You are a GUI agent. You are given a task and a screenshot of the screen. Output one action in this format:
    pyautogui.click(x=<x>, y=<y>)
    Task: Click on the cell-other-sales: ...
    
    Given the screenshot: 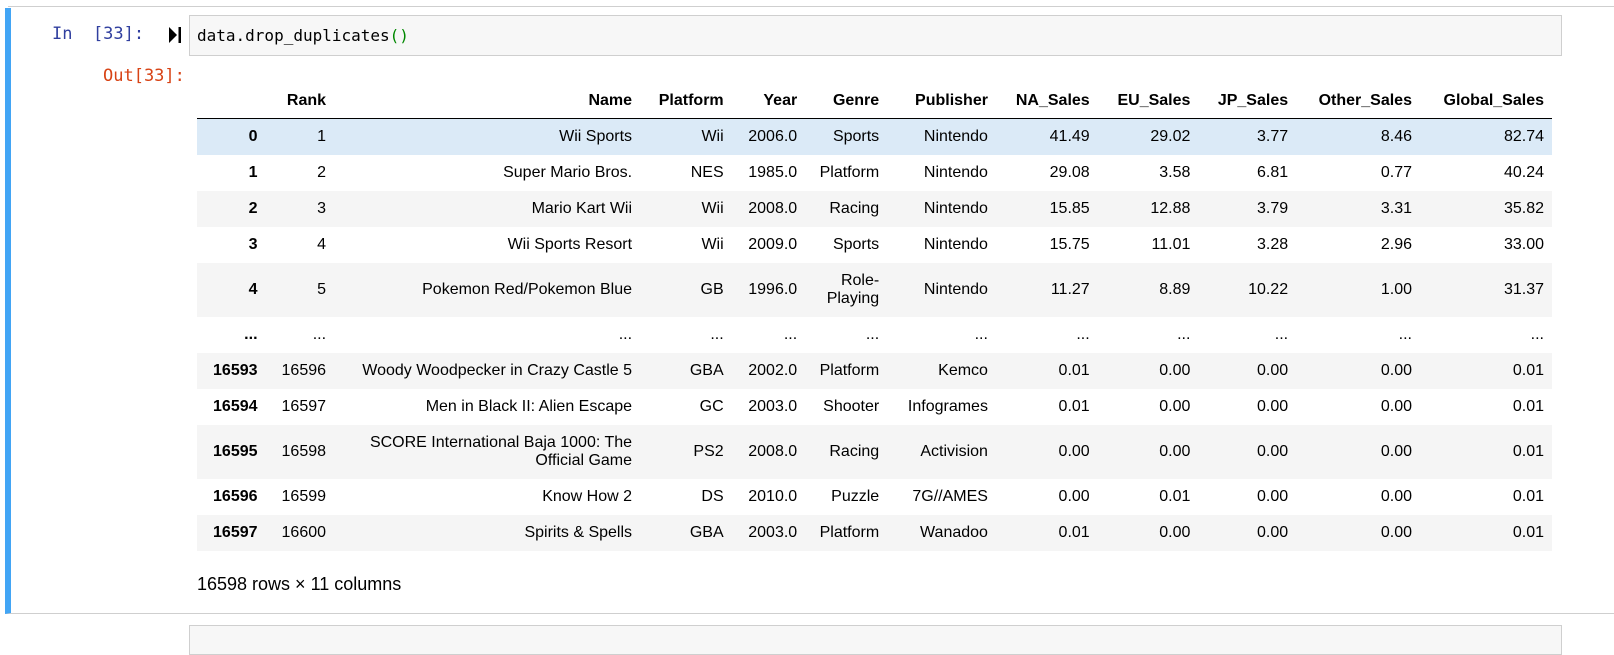 What is the action you would take?
    pyautogui.click(x=1405, y=334)
    